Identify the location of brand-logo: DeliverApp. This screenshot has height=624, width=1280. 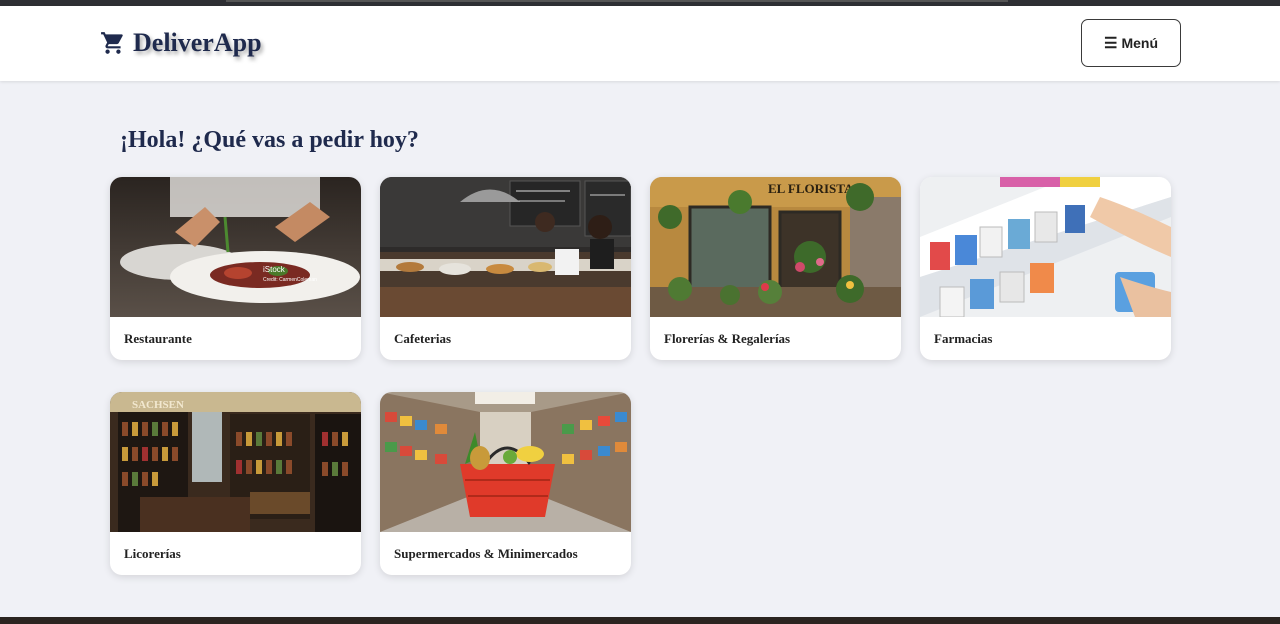
(181, 43).